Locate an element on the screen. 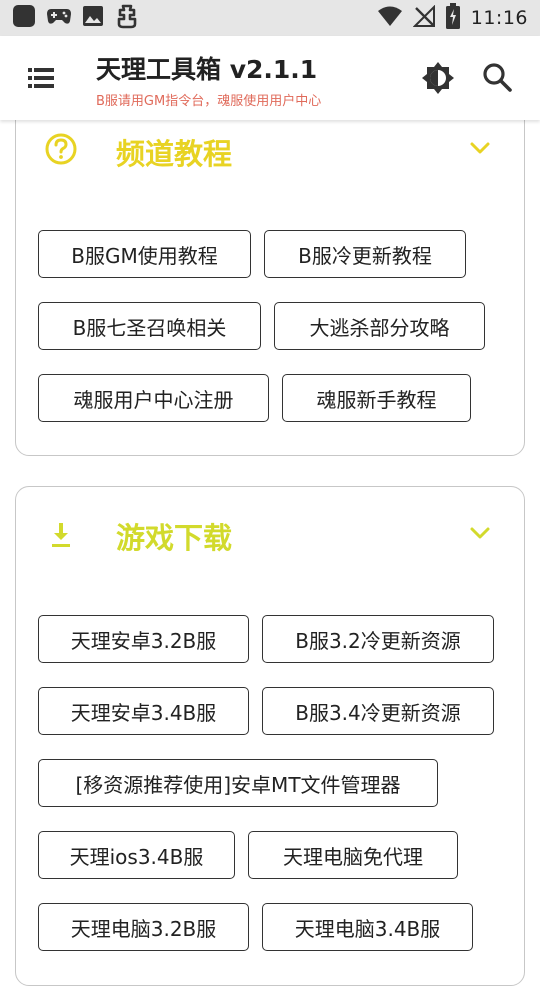 The image size is (540, 986). status-time: 11:16 is located at coordinates (499, 18).